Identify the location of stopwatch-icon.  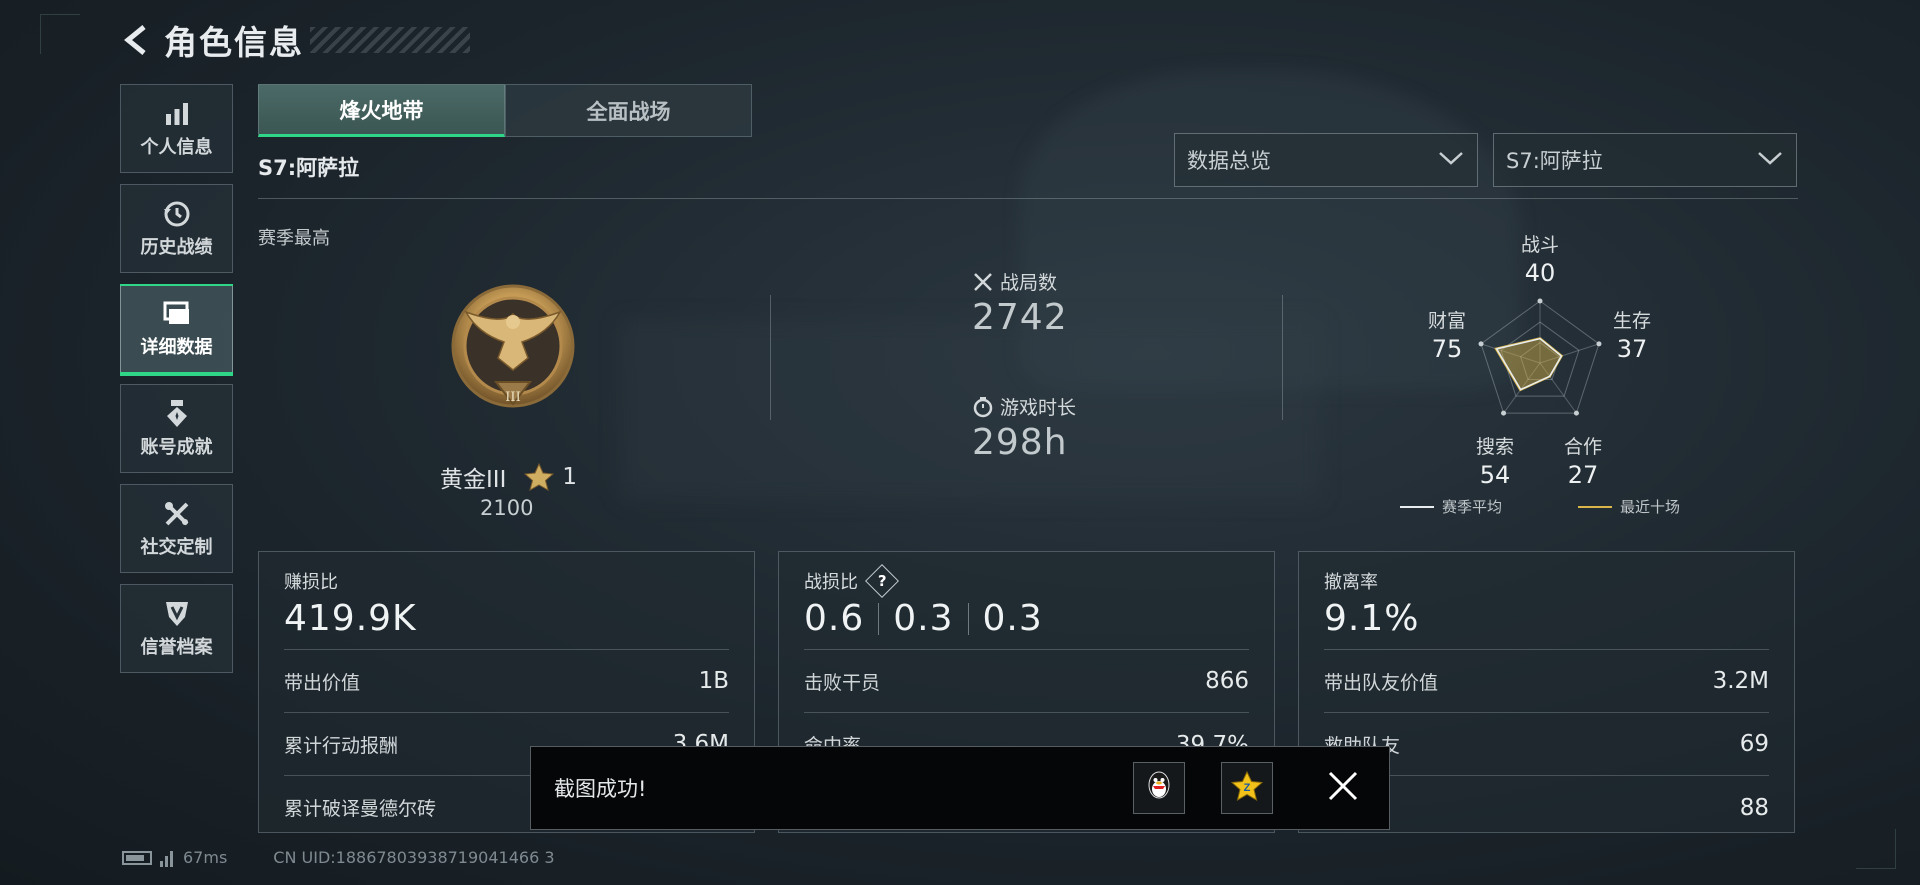
(983, 407).